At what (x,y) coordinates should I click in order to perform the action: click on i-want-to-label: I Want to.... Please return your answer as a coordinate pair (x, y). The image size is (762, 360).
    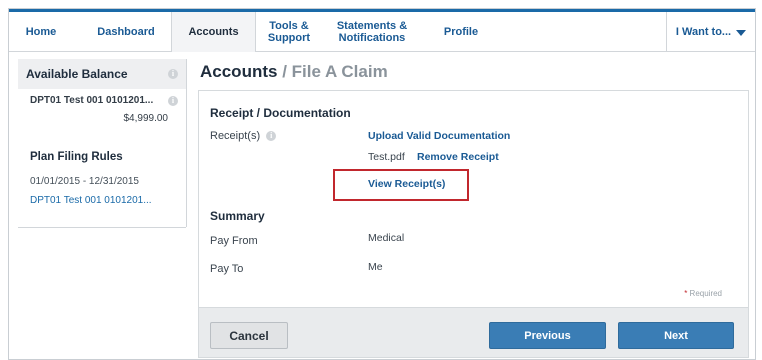
    Looking at the image, I should click on (703, 31).